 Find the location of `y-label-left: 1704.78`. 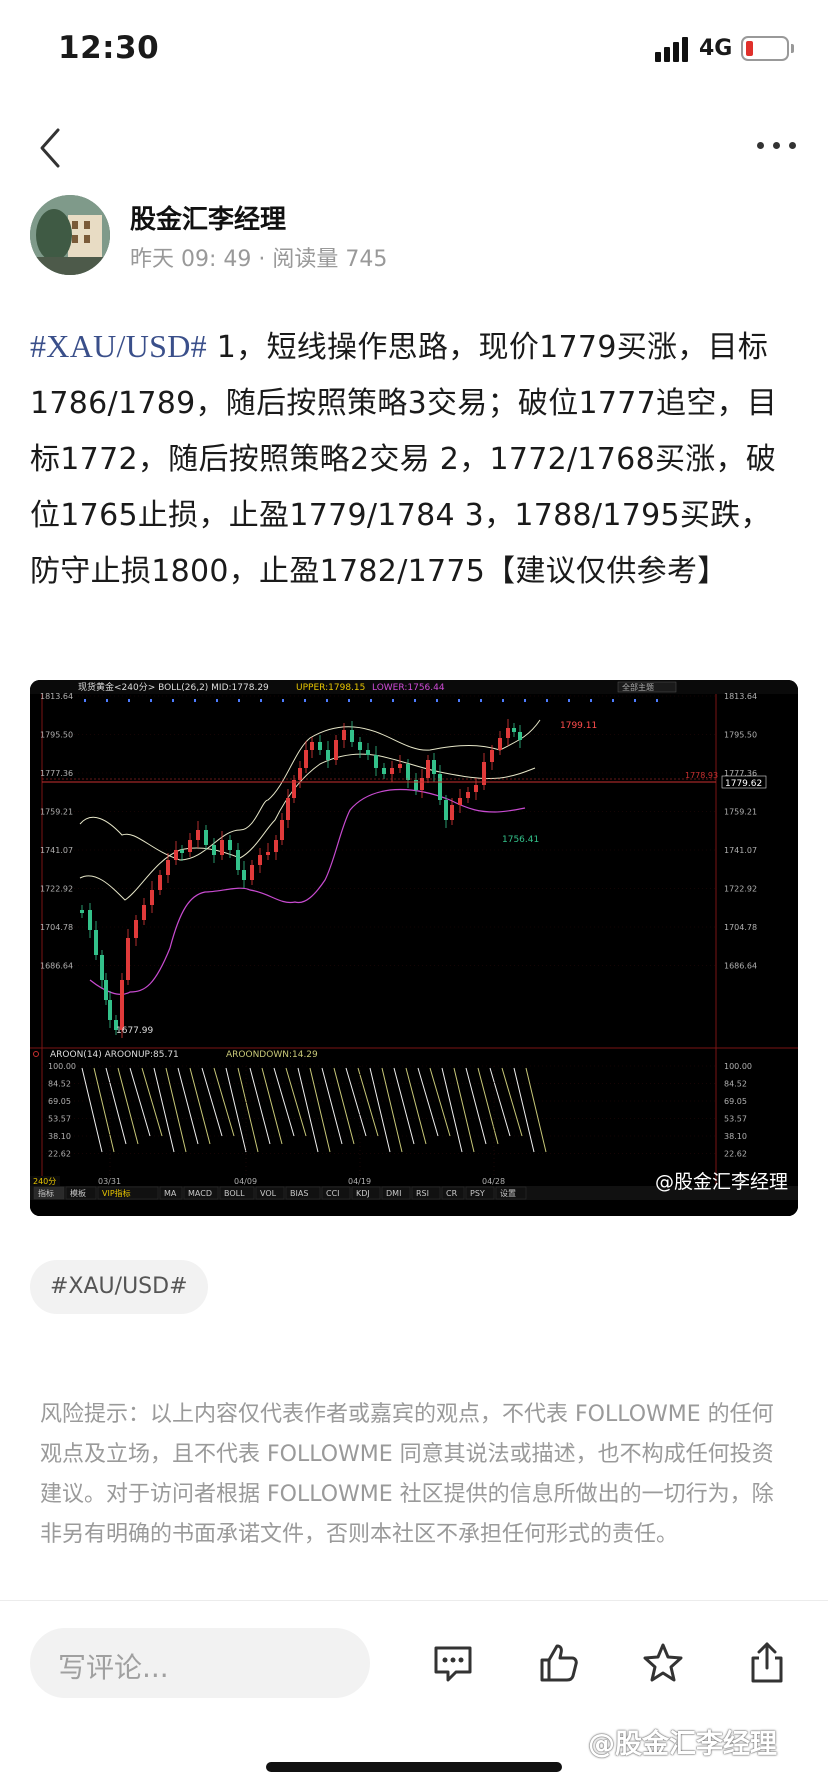

y-label-left: 1704.78 is located at coordinates (56, 927).